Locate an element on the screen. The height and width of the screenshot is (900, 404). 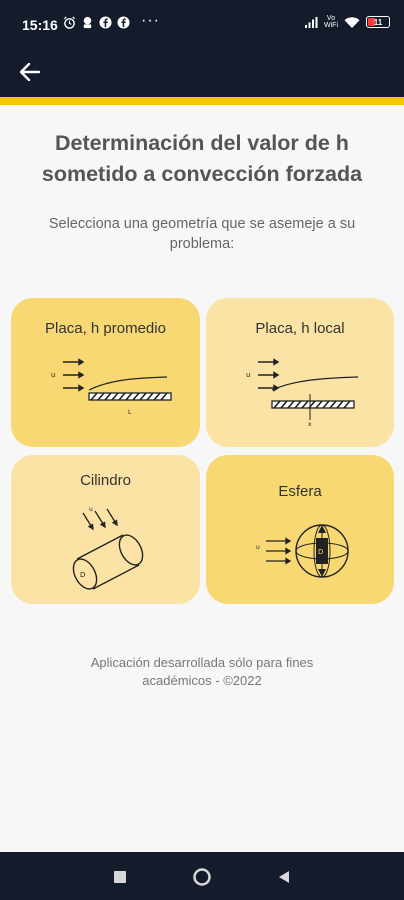
card-plate-local: Placa, h local u x is located at coordinates (300, 372).